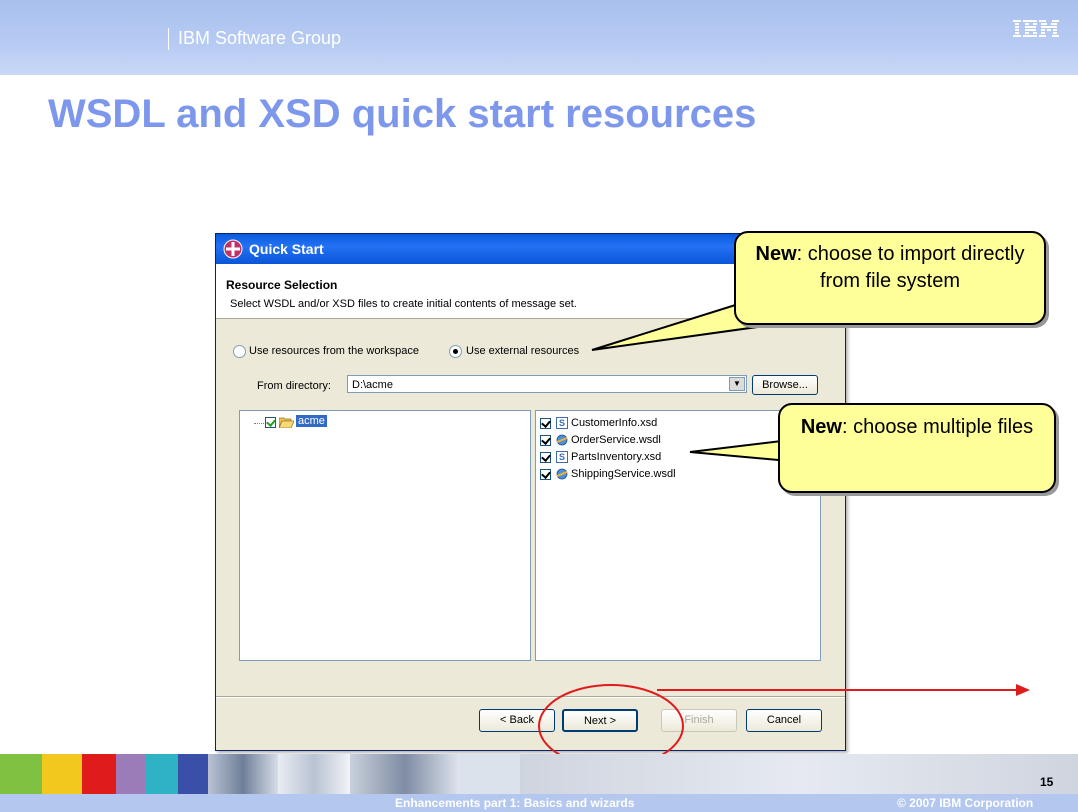 The height and width of the screenshot is (812, 1078). I want to click on cancel-button: Cancel, so click(784, 720).